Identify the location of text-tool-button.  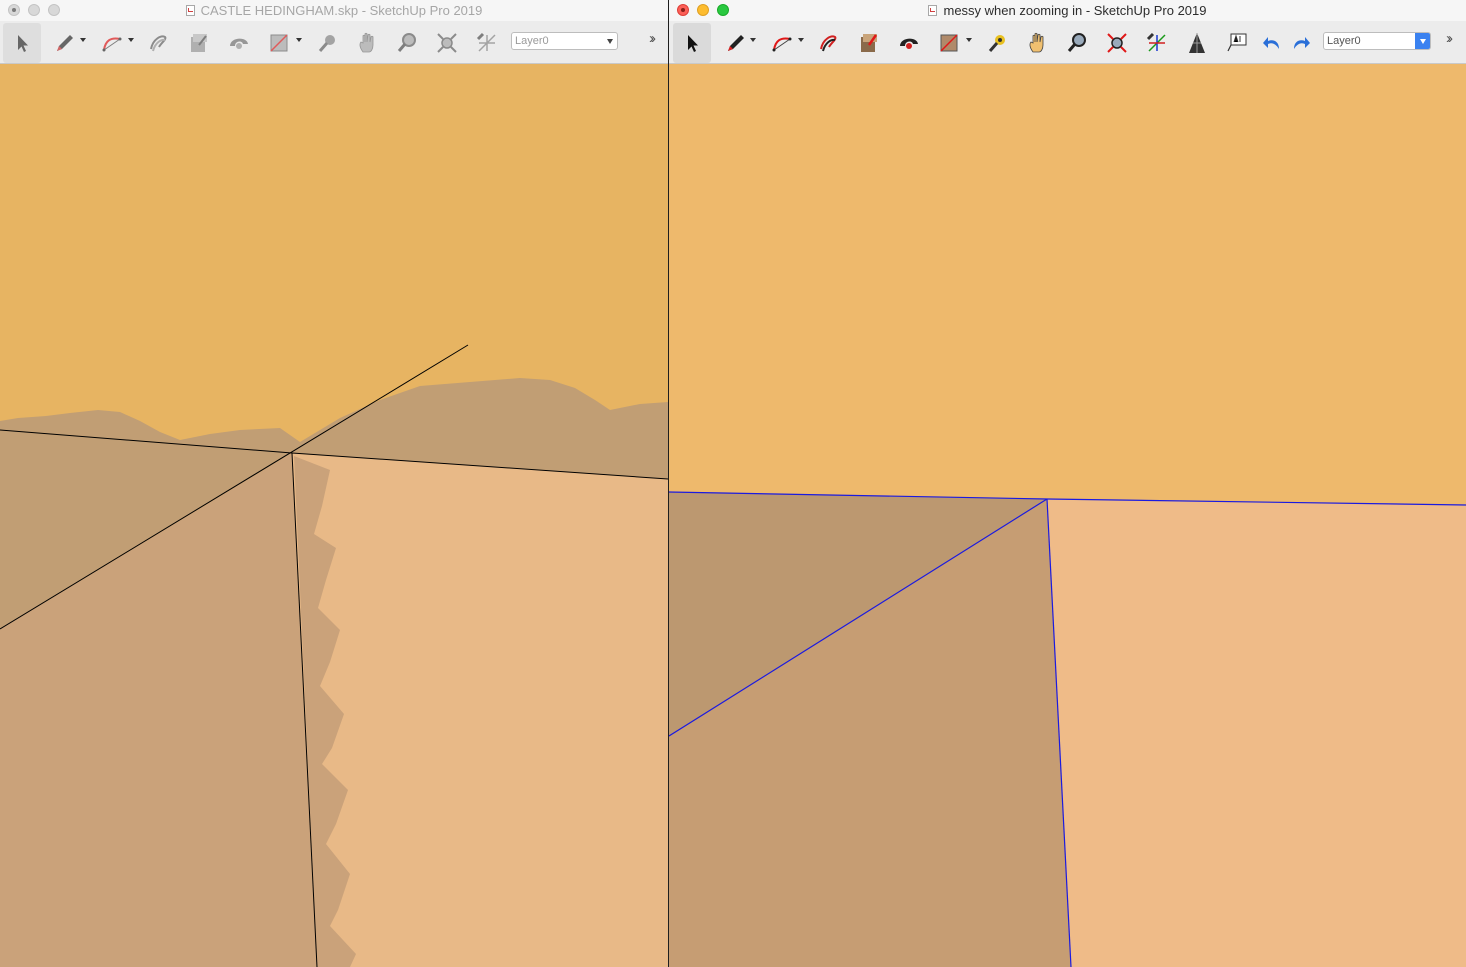
(1237, 43).